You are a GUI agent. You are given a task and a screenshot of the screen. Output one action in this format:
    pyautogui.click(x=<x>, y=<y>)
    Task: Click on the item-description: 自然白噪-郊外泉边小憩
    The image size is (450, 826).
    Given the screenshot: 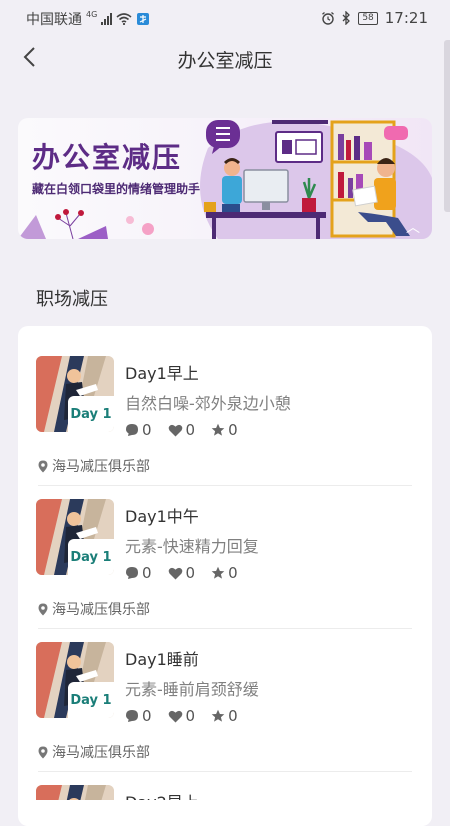 What is the action you would take?
    pyautogui.click(x=208, y=403)
    